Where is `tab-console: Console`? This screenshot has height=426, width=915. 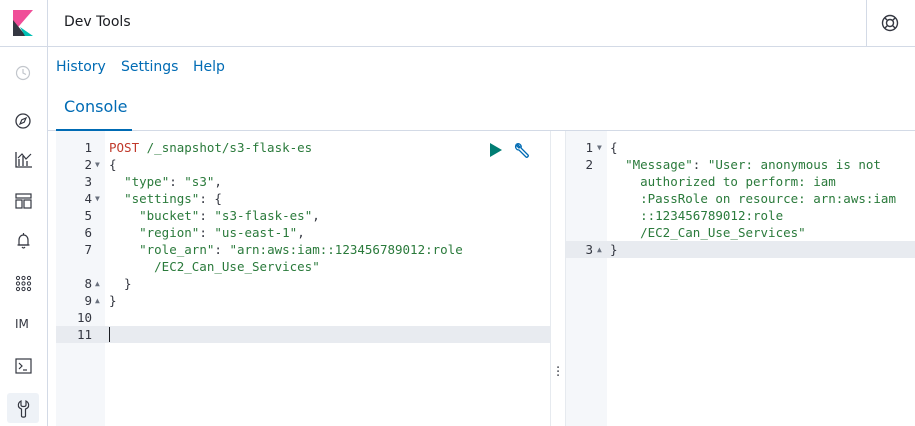 tab-console: Console is located at coordinates (94, 109).